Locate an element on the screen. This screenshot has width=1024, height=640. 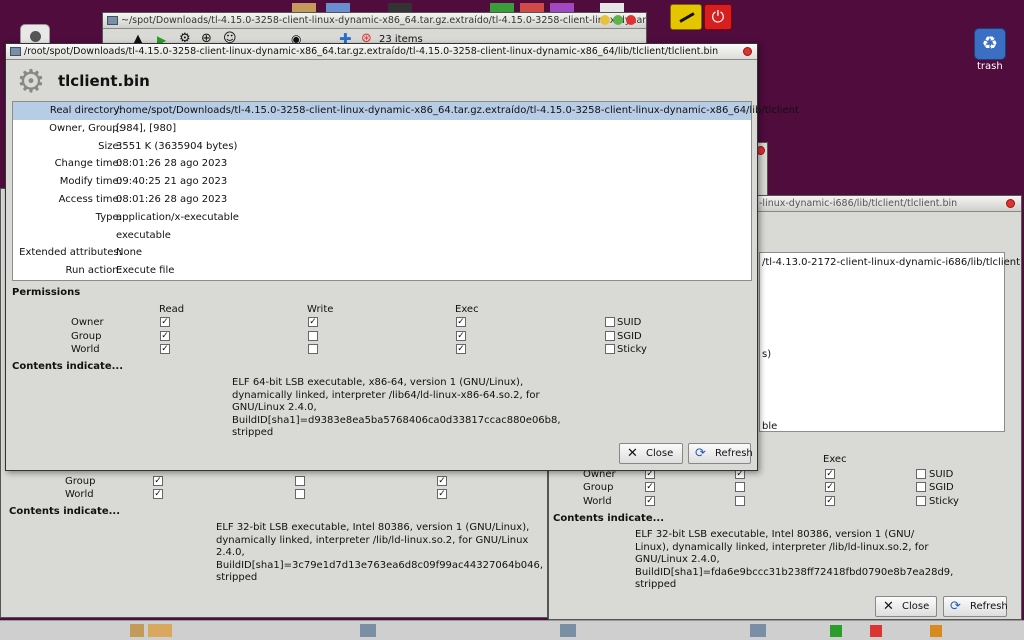
trash-icon: ♻ is located at coordinates (990, 44).